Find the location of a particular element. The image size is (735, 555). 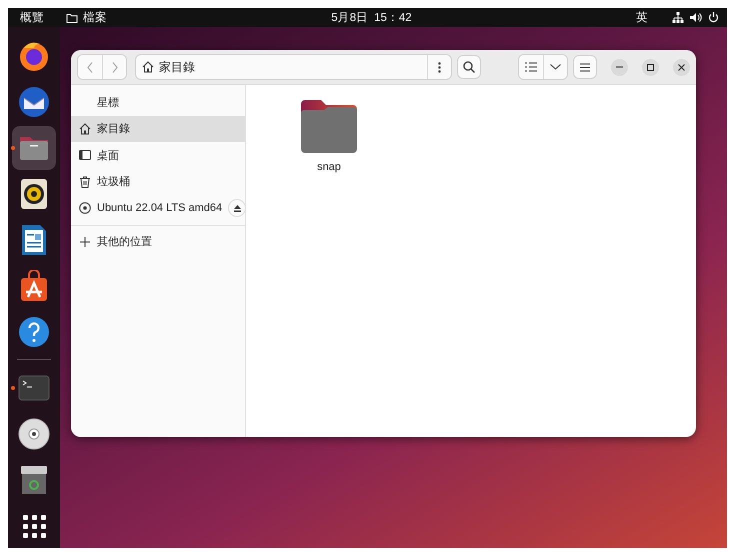

kebab-menu-icon is located at coordinates (439, 67).